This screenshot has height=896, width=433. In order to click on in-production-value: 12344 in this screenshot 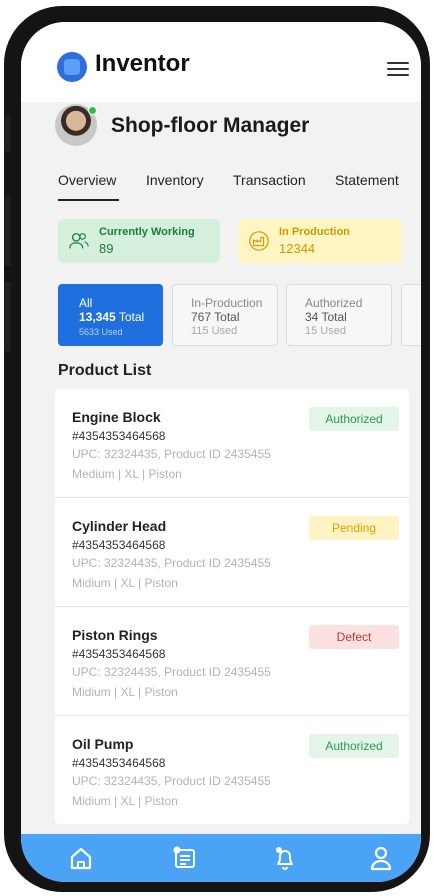, I will do `click(297, 248)`.